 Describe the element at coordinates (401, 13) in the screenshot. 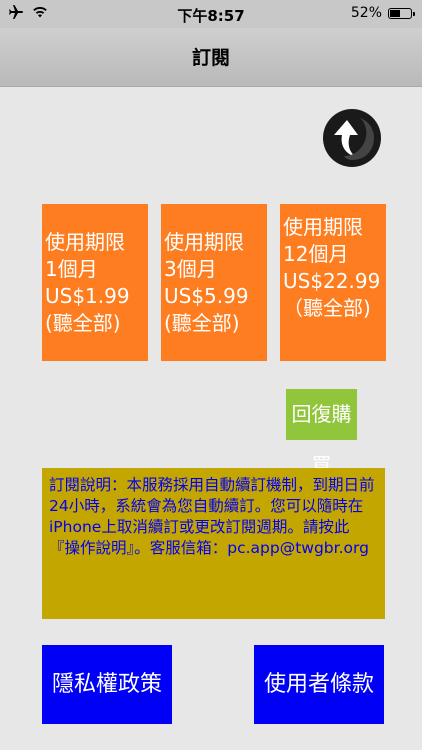

I see `battery-icon` at that location.